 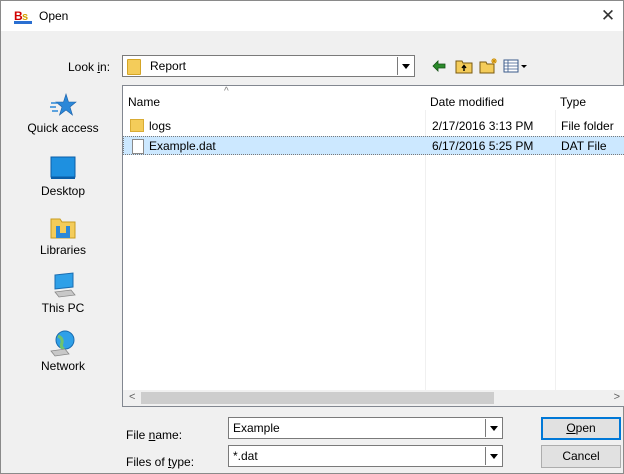 What do you see at coordinates (63, 228) in the screenshot?
I see `libraries-icon` at bounding box center [63, 228].